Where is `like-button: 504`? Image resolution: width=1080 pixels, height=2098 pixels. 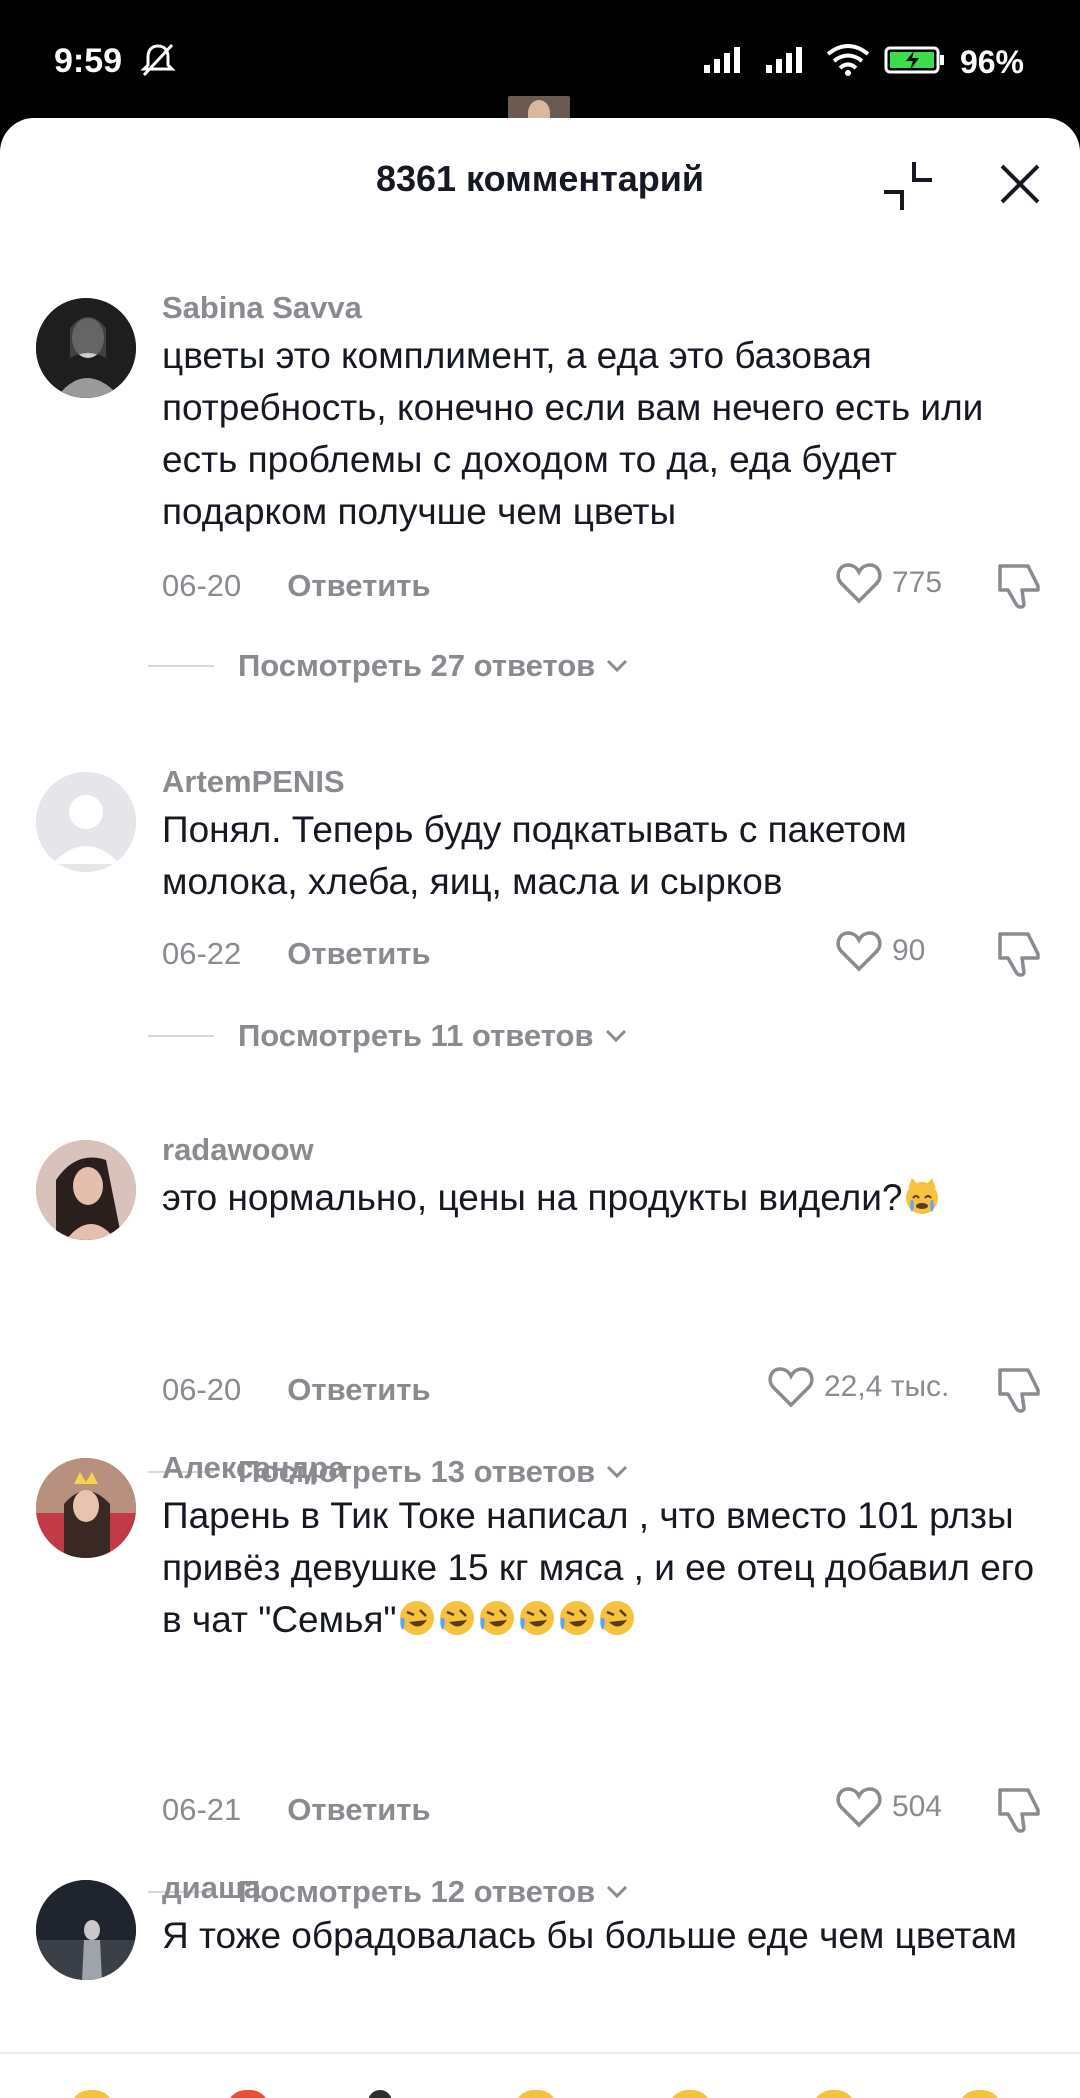
like-button: 504 is located at coordinates (889, 1807).